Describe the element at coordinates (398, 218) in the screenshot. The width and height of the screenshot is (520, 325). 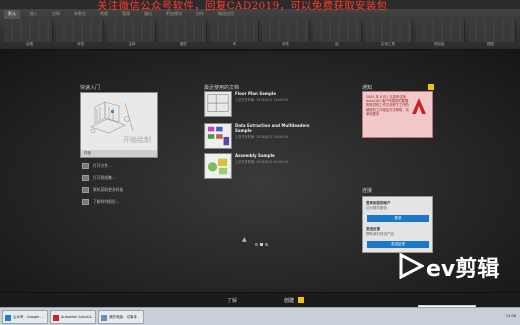
I see `signin-button: 登录` at that location.